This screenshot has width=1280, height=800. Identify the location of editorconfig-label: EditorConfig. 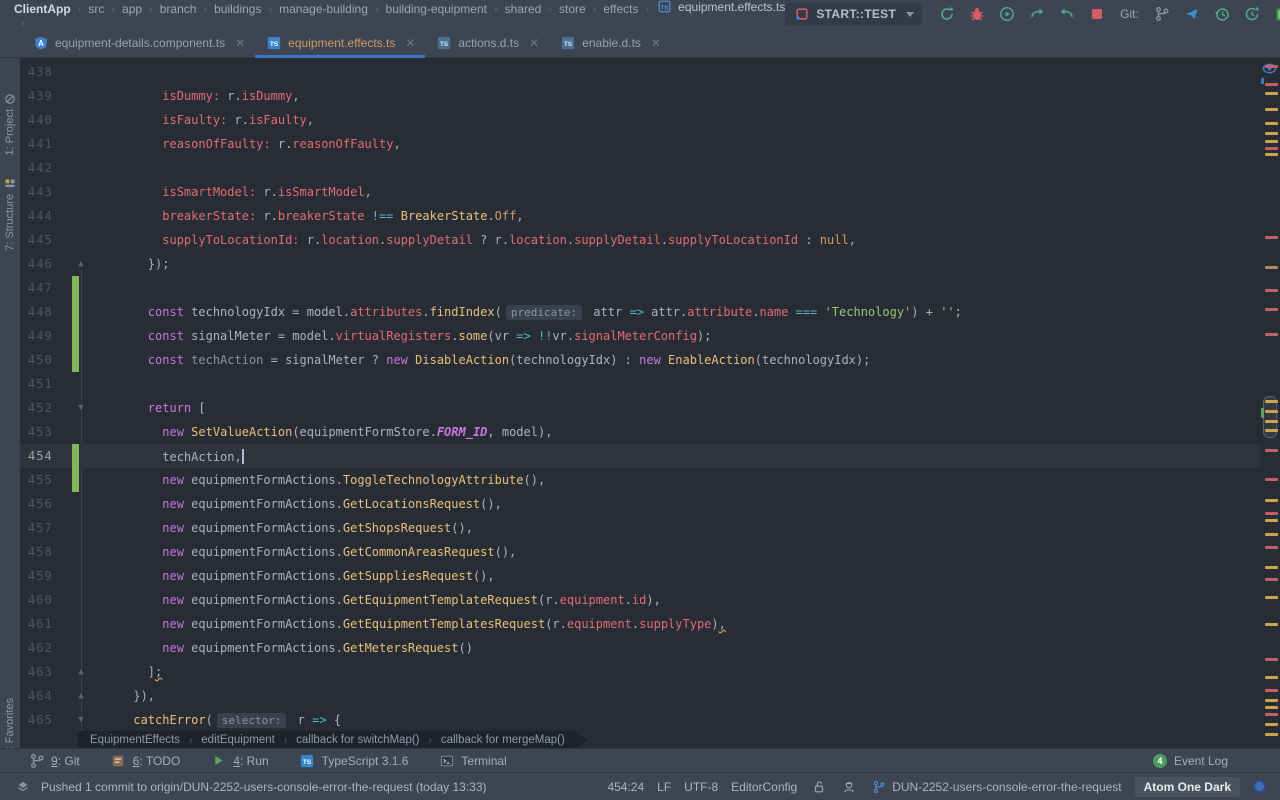
(764, 787).